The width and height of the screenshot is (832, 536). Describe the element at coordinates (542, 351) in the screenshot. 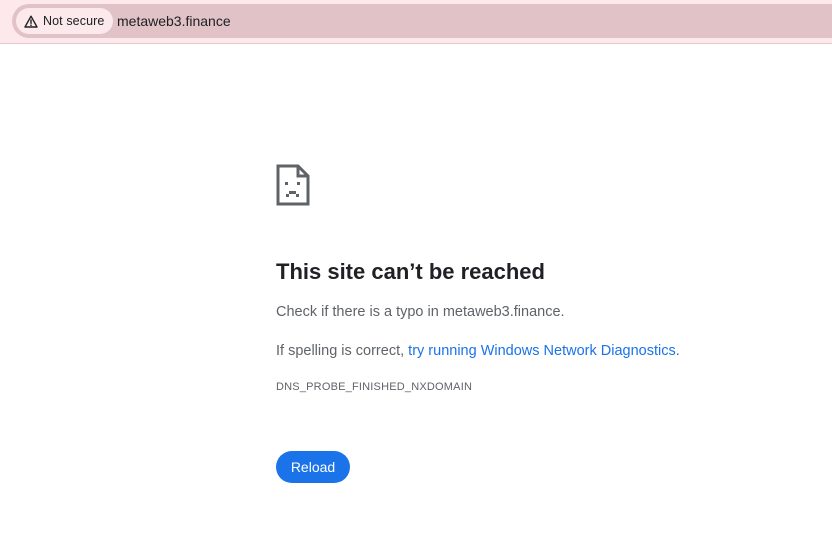

I see `network-diagnostics-link: try running Windows Network Diagnostics` at that location.